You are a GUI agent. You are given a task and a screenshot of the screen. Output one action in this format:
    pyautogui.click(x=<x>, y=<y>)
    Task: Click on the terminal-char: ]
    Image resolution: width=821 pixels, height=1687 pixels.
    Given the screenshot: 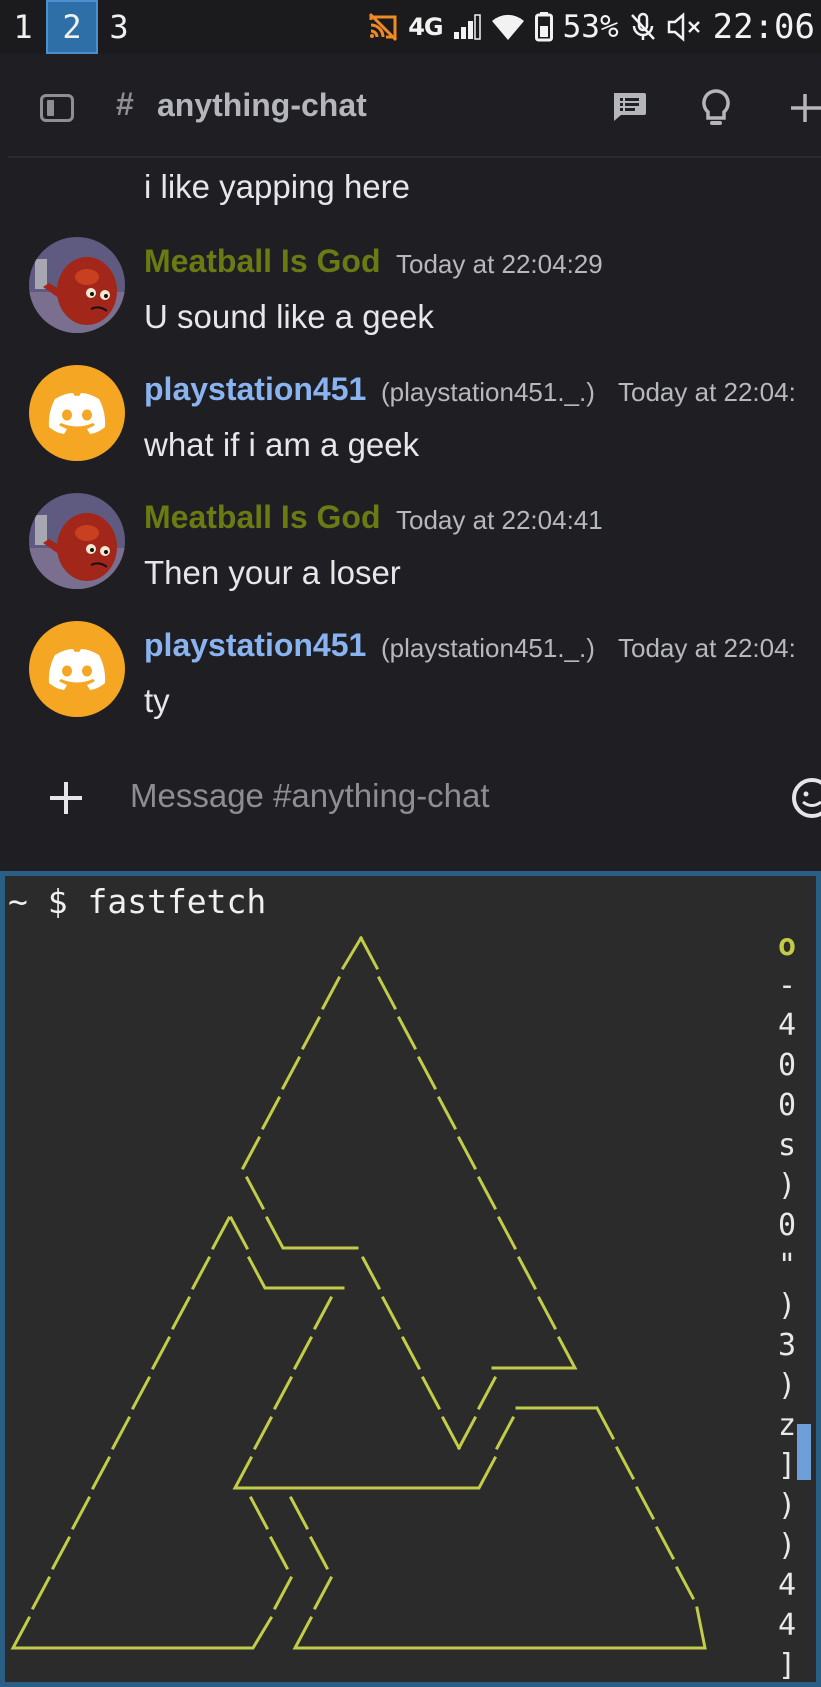 What is the action you would take?
    pyautogui.click(x=787, y=1665)
    